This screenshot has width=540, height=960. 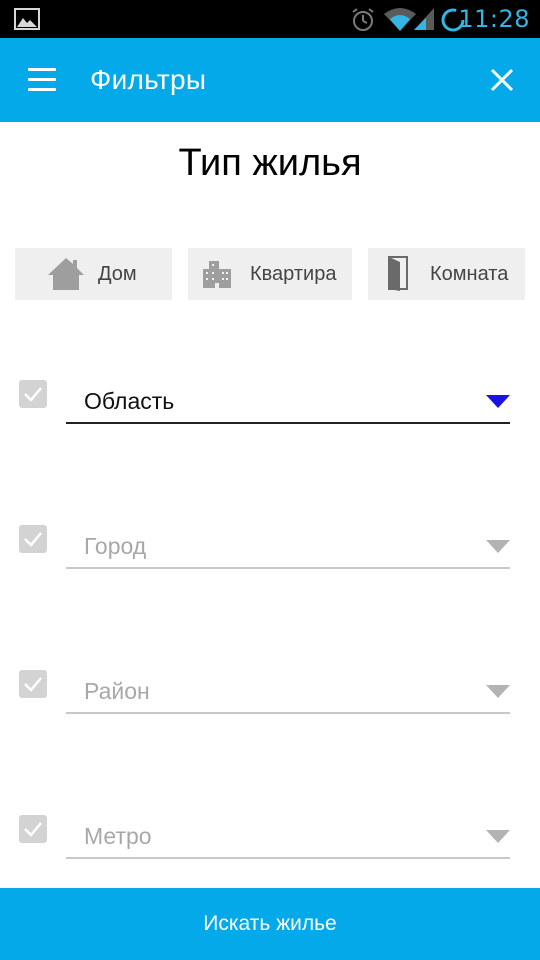 I want to click on door-icon, so click(x=398, y=273).